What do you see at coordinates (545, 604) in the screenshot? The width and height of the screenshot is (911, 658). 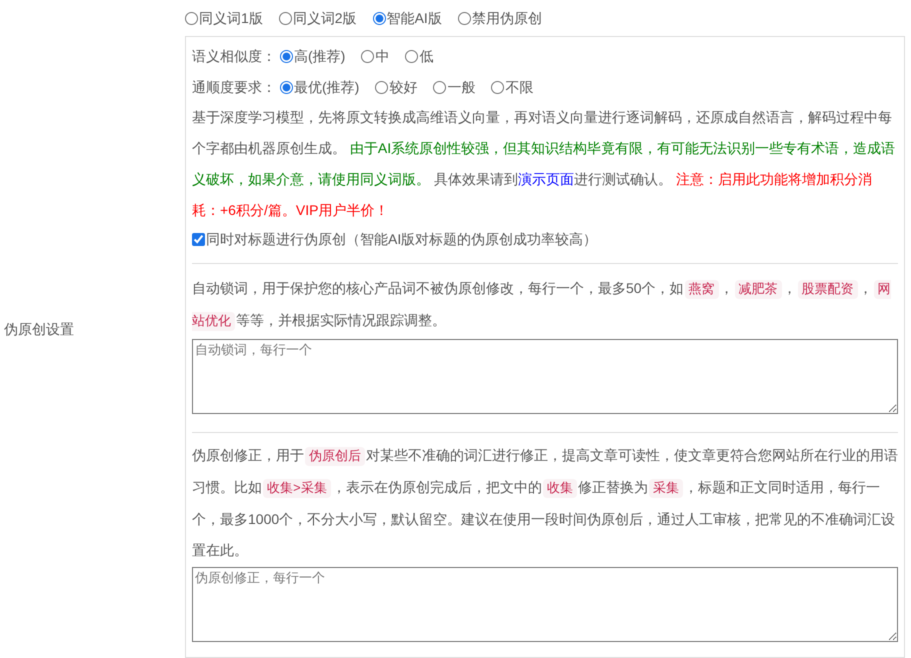 I see `correction-field: 伪原创修正，每行一个` at bounding box center [545, 604].